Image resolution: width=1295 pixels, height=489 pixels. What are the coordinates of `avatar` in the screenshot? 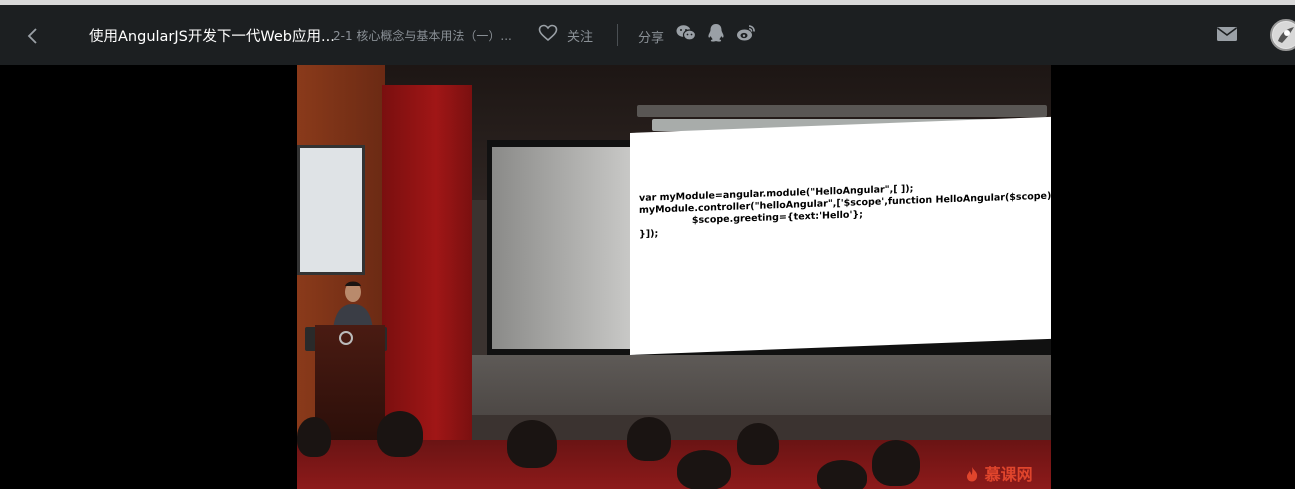 It's located at (1282, 35).